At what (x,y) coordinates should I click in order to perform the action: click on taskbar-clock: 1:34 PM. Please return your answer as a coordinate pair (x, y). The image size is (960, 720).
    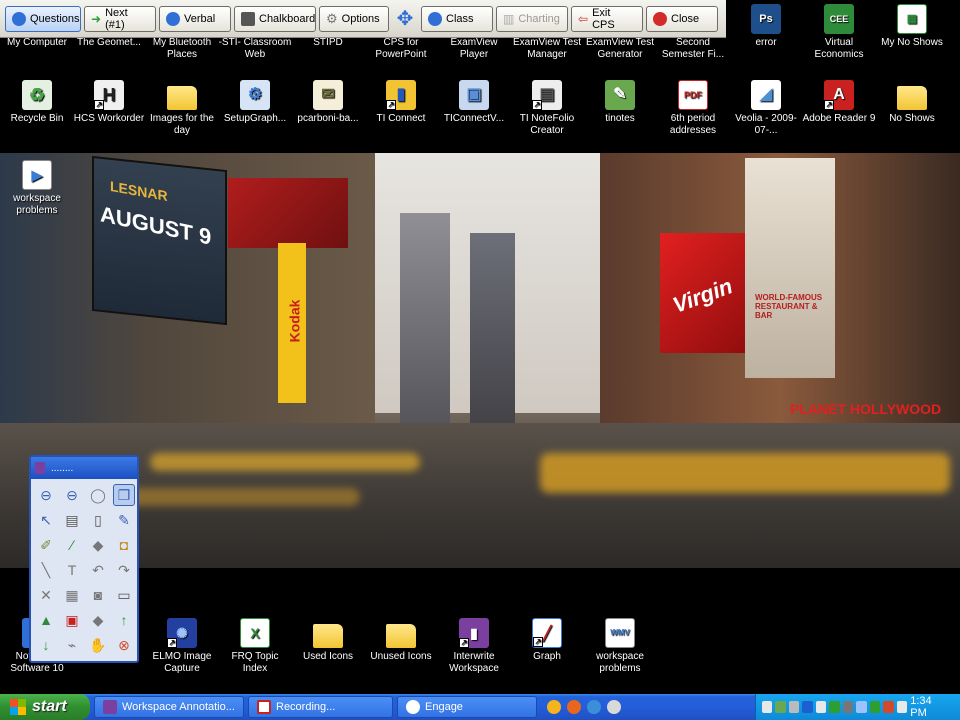
    Looking at the image, I should click on (928, 707).